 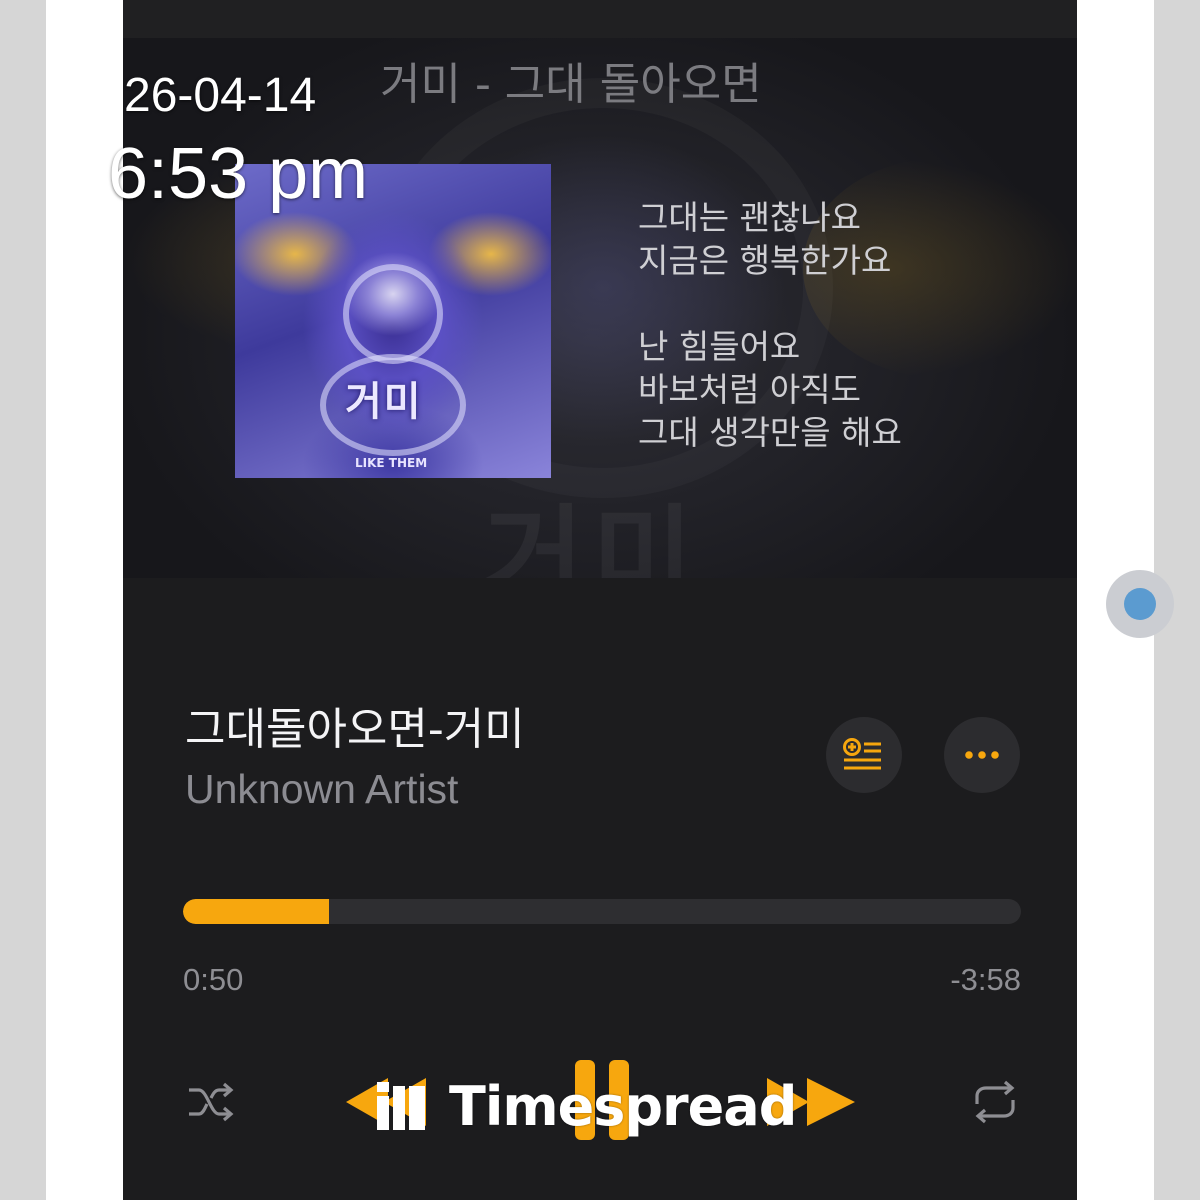 I want to click on song-title: 그대돌아오면-거미, so click(x=355, y=729).